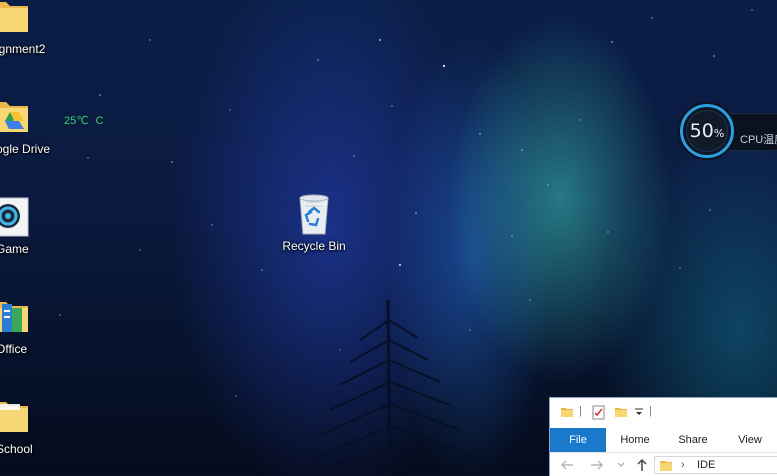  What do you see at coordinates (14, 117) in the screenshot?
I see `google-drive-folder-icon` at bounding box center [14, 117].